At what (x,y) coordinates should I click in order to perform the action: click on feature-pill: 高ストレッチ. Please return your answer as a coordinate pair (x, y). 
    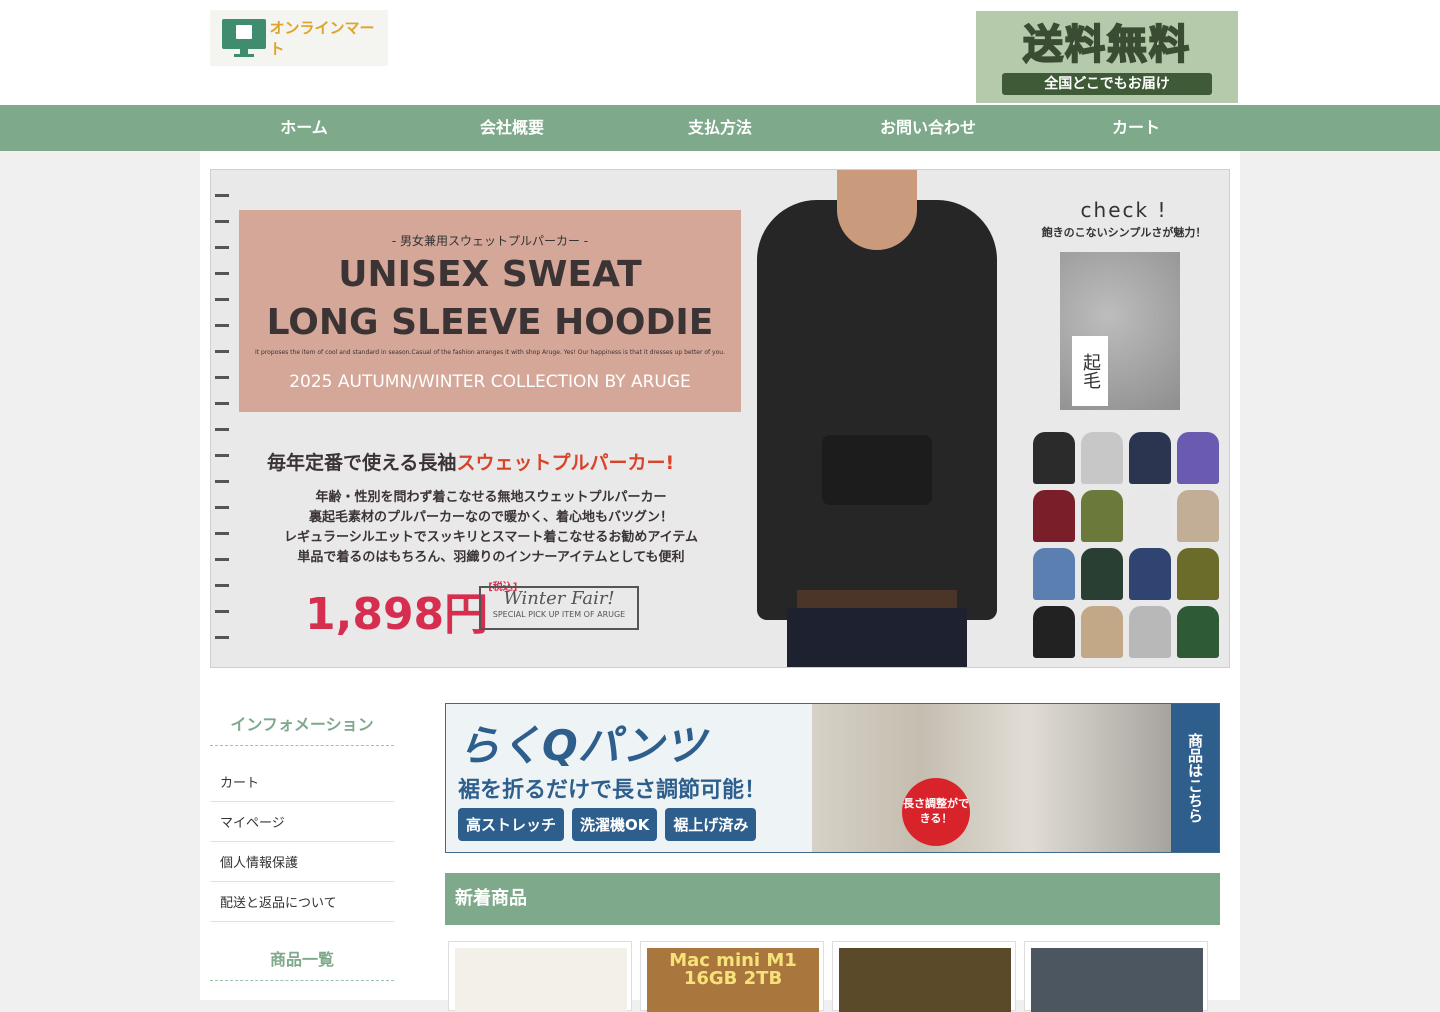
    Looking at the image, I should click on (511, 824).